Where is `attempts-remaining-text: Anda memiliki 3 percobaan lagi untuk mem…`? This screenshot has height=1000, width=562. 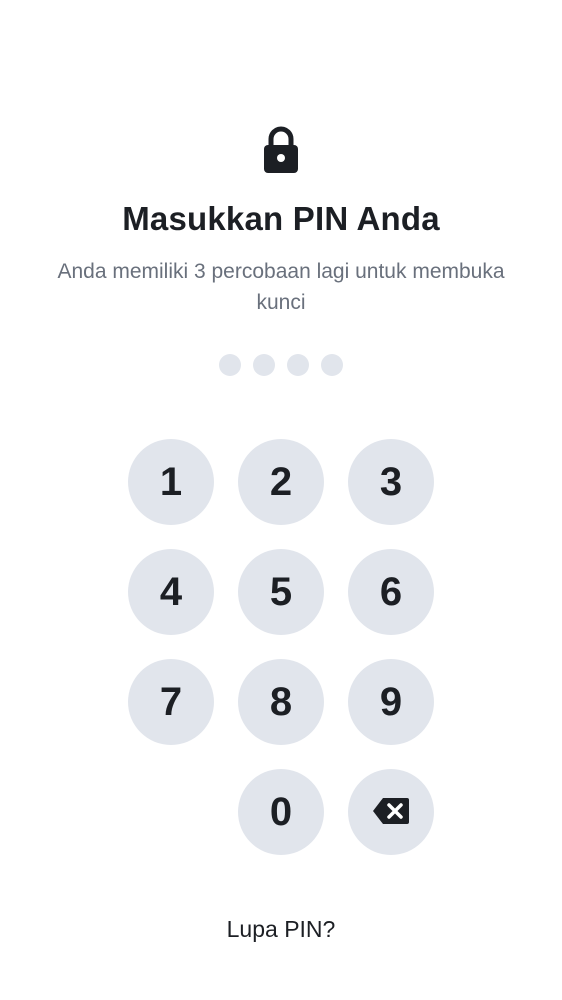
attempts-remaining-text: Anda memiliki 3 percobaan lagi untuk mem… is located at coordinates (281, 287).